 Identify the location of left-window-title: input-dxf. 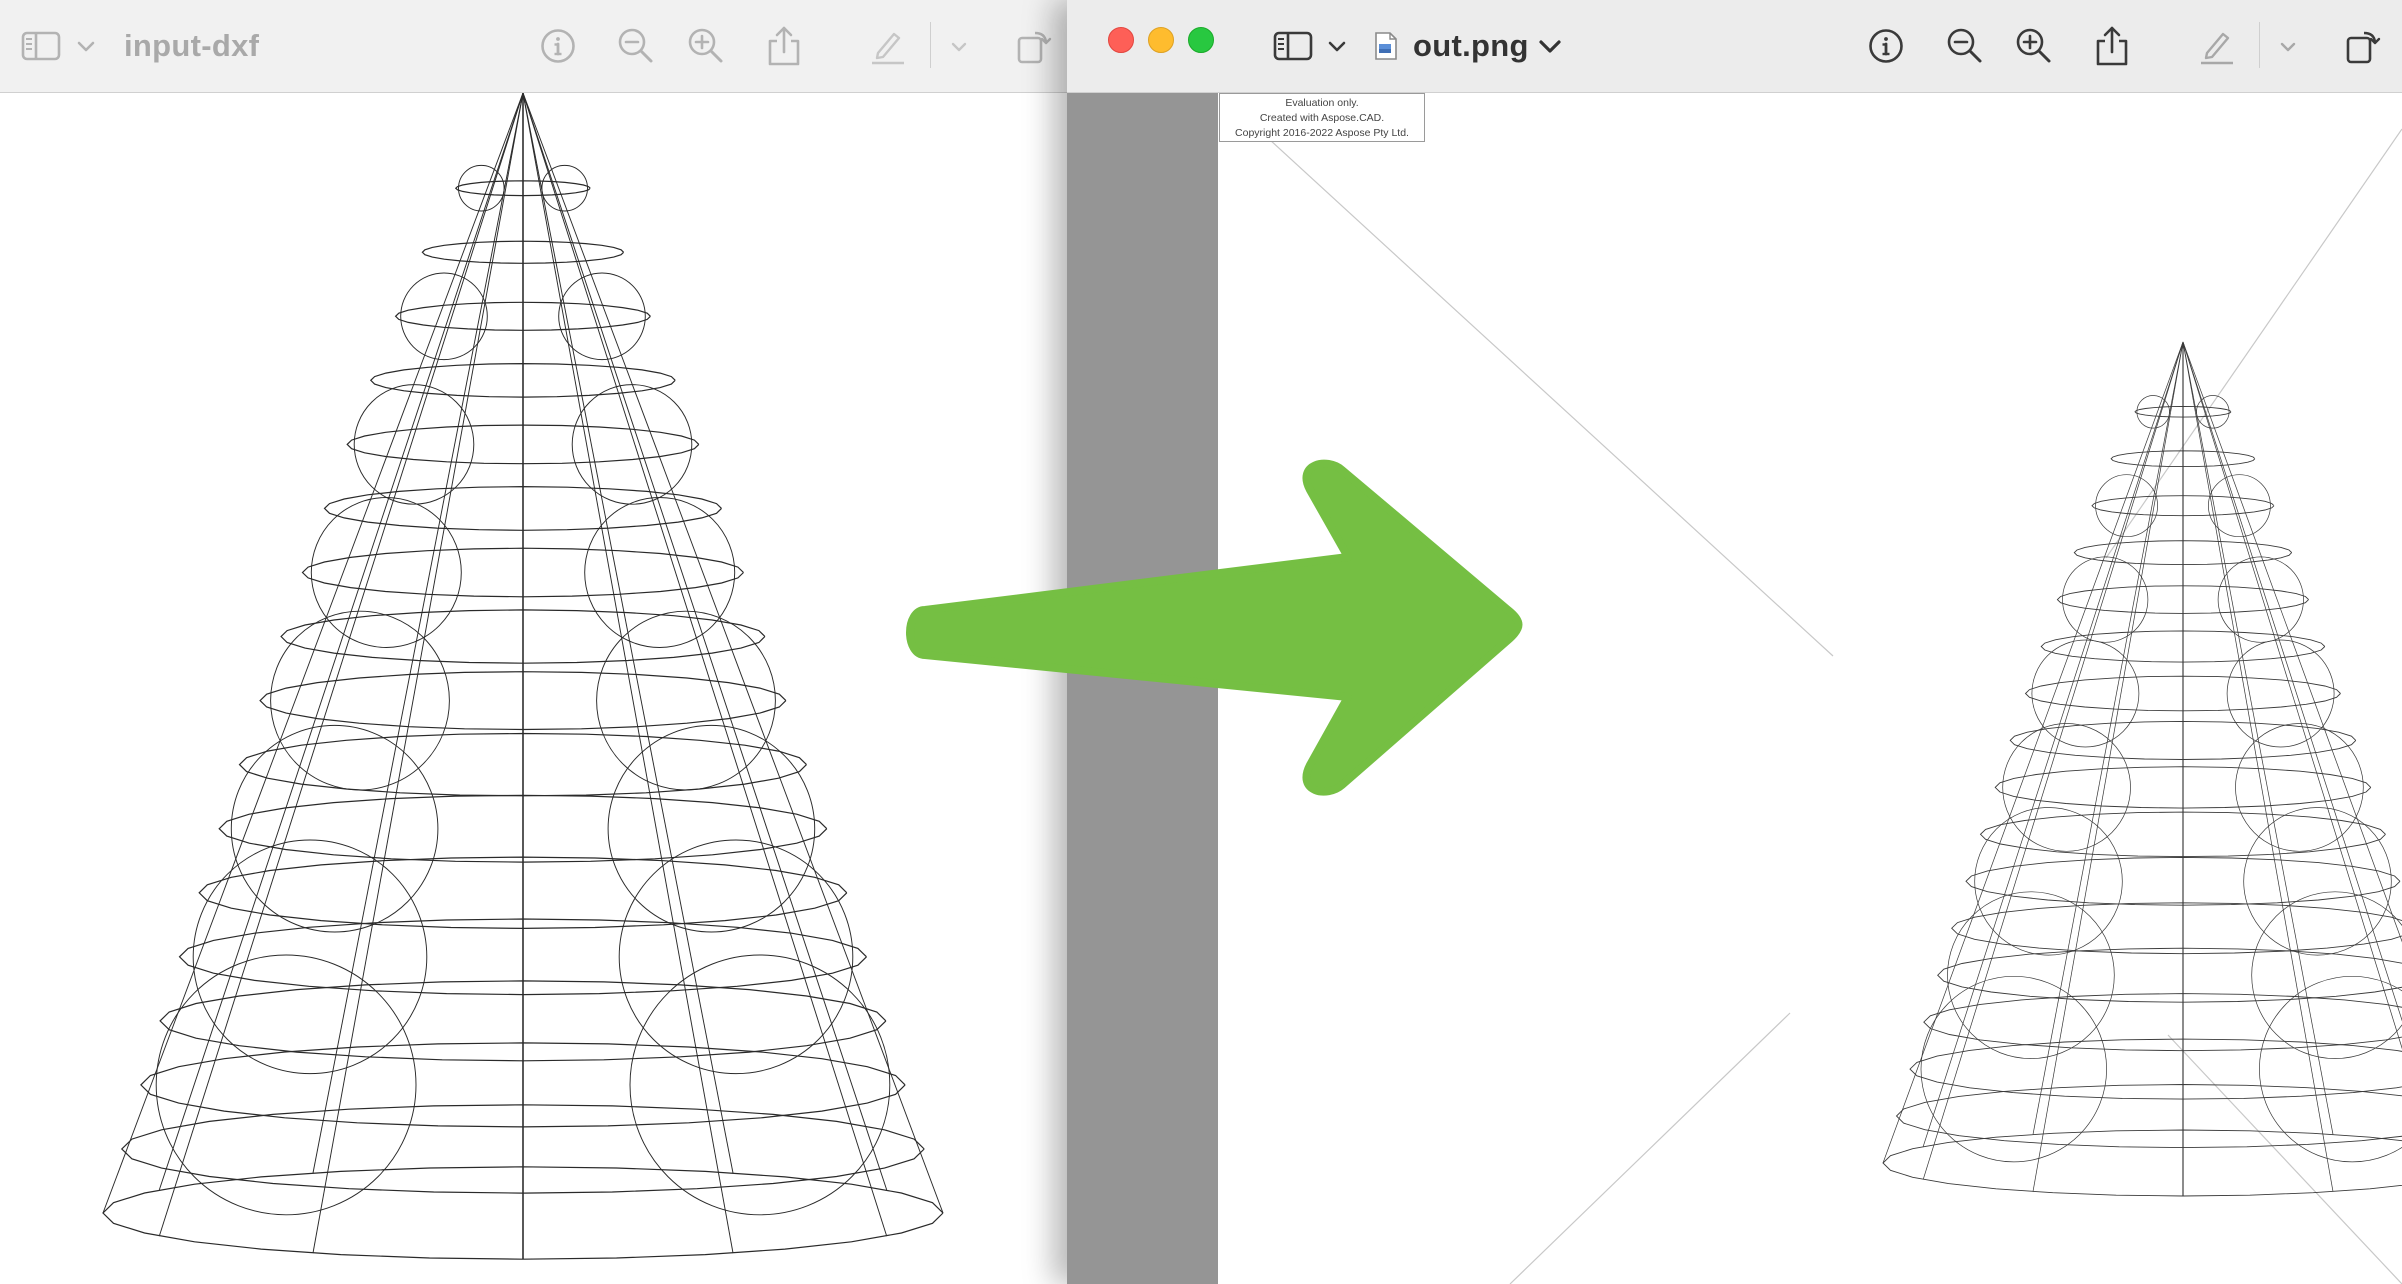
(191, 46).